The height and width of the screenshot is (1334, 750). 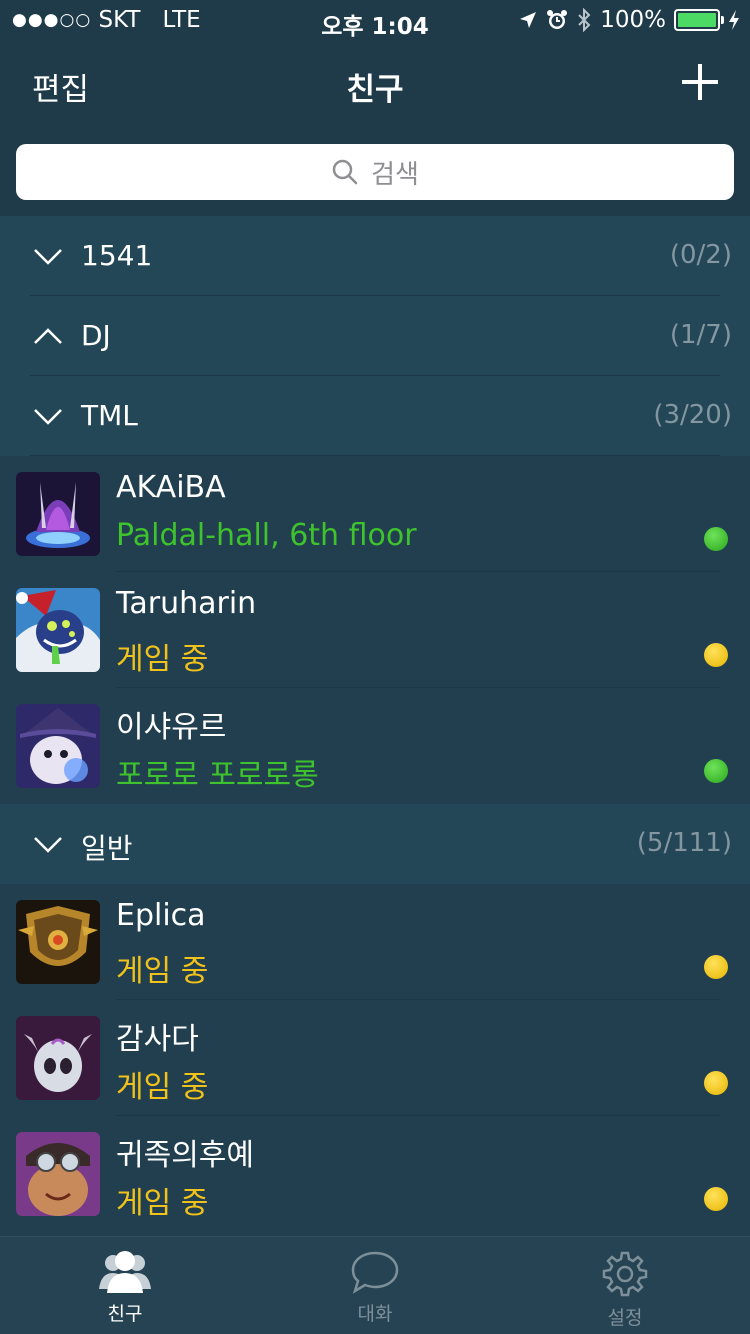 What do you see at coordinates (375, 1058) in the screenshot?
I see `friend-row: 감사다 게임 중` at bounding box center [375, 1058].